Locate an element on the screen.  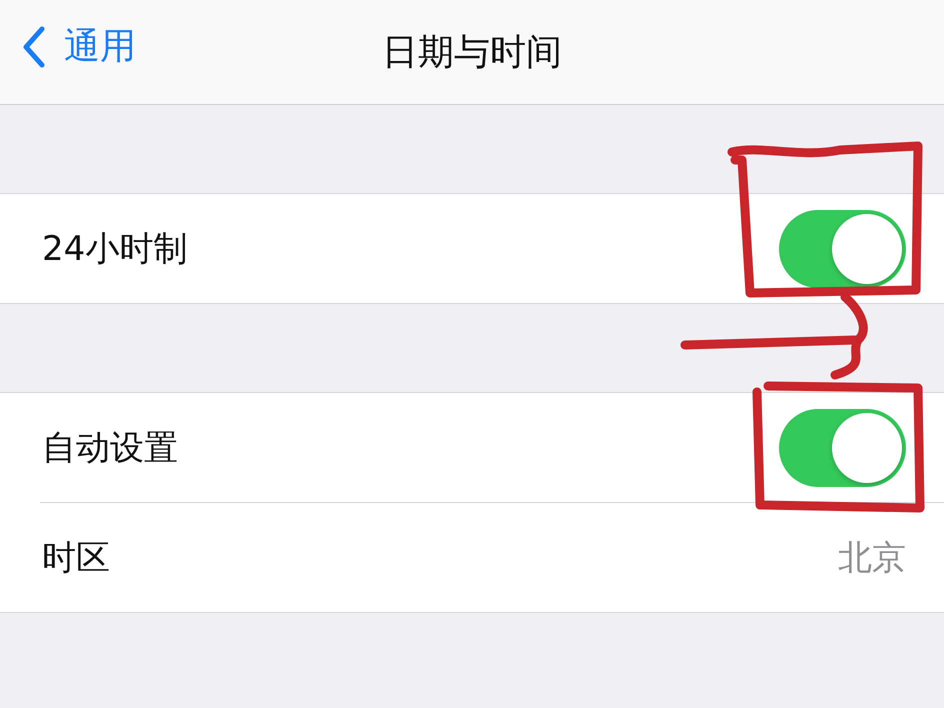
row-label: 24小时制 is located at coordinates (115, 249).